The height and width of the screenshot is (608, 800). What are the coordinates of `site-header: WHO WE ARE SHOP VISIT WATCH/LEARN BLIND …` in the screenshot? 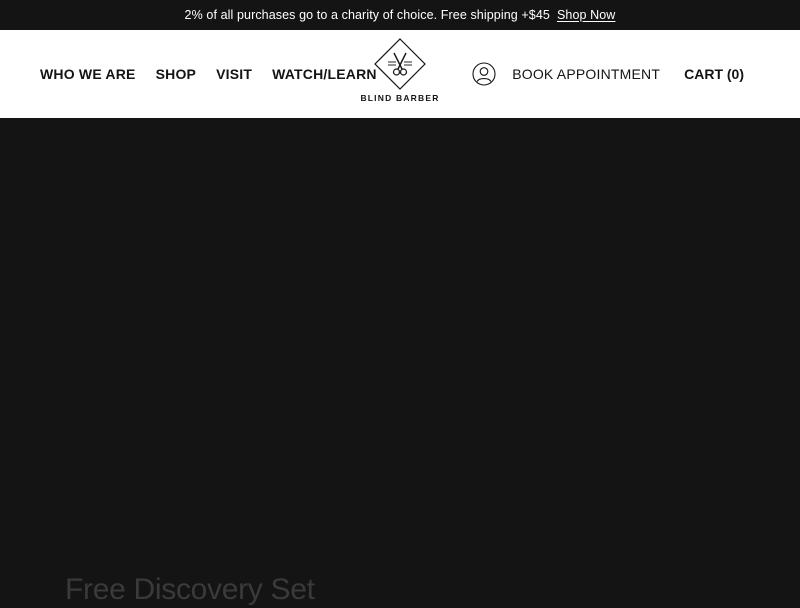 It's located at (400, 74).